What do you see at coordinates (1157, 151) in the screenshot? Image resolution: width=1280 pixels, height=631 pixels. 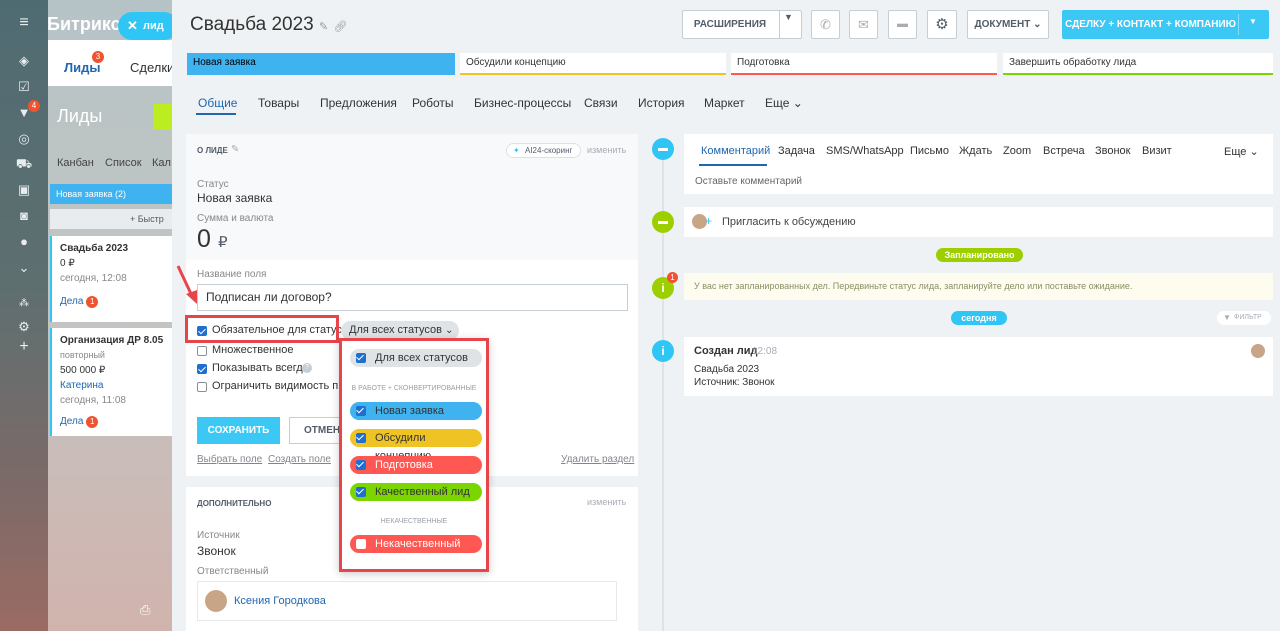 I see `tl-tab-visit: Визит` at bounding box center [1157, 151].